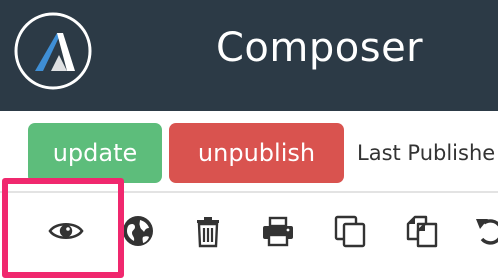  I want to click on undo-button, so click(484, 231).